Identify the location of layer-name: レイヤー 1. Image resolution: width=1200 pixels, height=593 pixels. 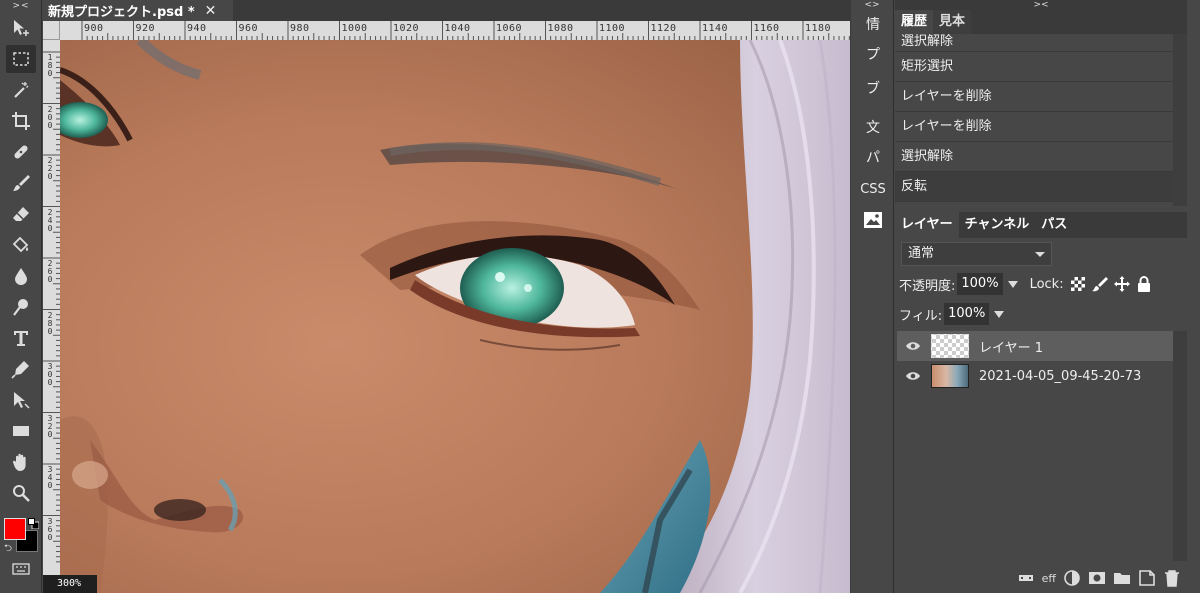
(1011, 348).